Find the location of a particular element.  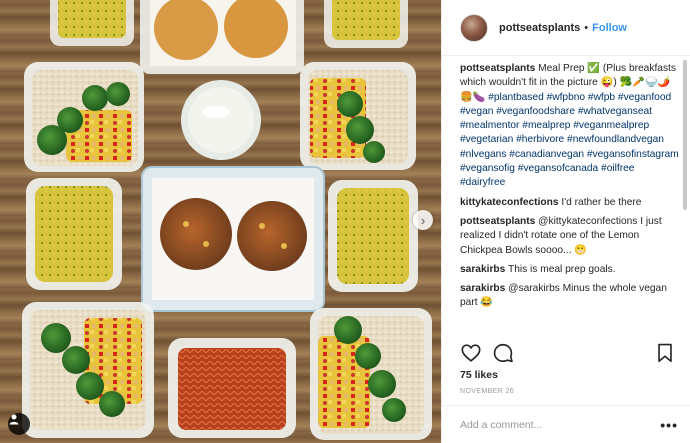

comment-input is located at coordinates (560, 424).